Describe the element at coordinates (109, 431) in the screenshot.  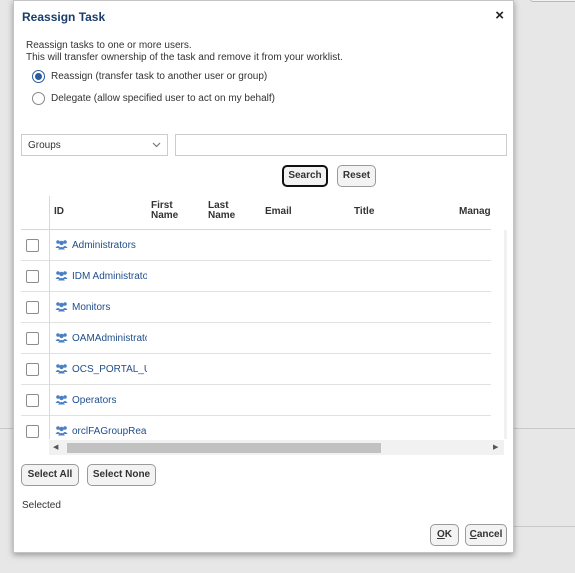
I see `row-id-link: orclFAGroupReac` at that location.